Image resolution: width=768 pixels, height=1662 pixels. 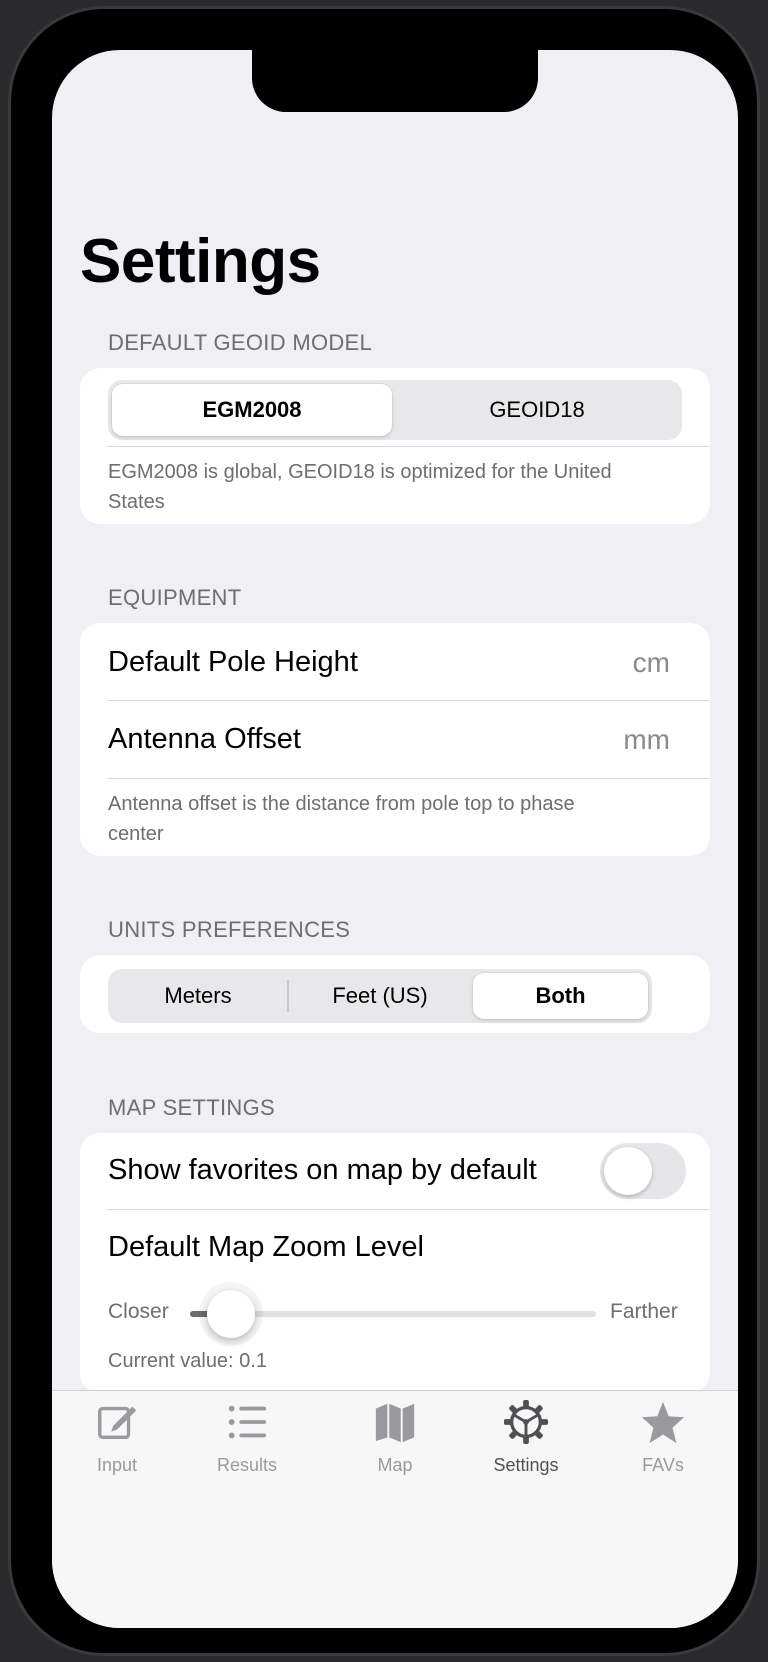 What do you see at coordinates (247, 1445) in the screenshot?
I see `tab-results: Results` at bounding box center [247, 1445].